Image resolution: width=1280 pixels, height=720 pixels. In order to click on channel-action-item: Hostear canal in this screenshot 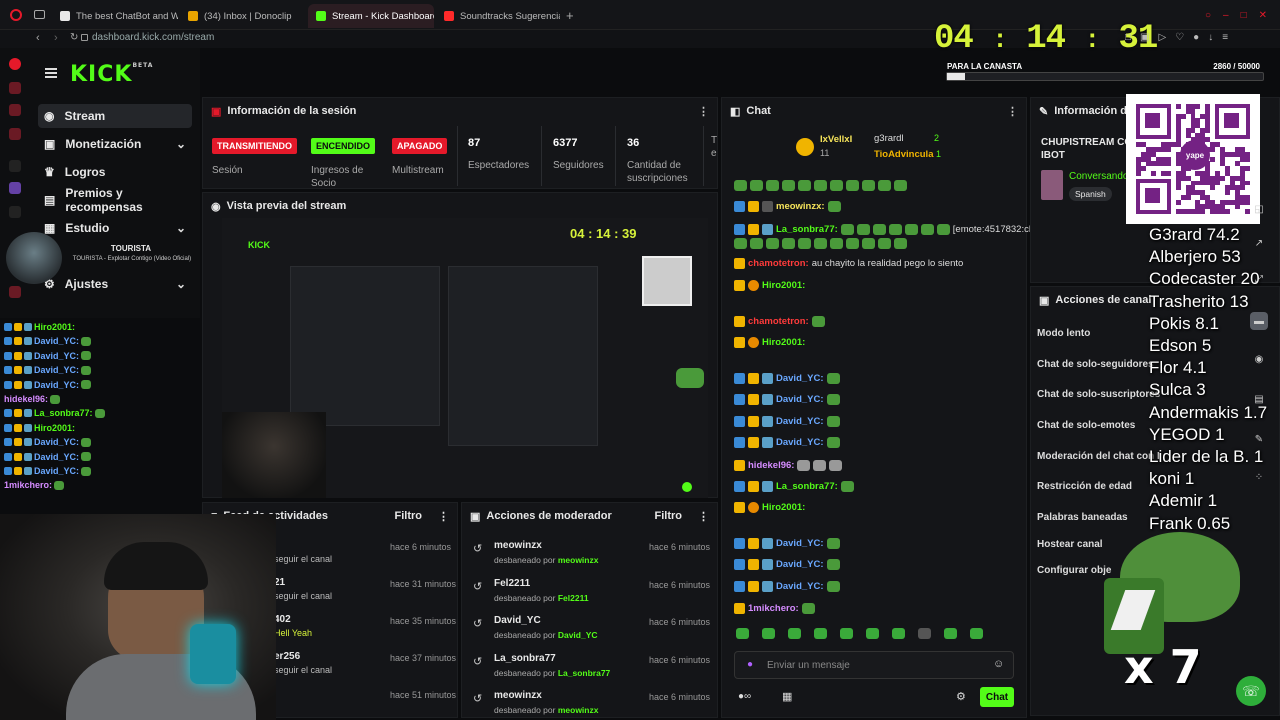, I will do `click(1070, 544)`.